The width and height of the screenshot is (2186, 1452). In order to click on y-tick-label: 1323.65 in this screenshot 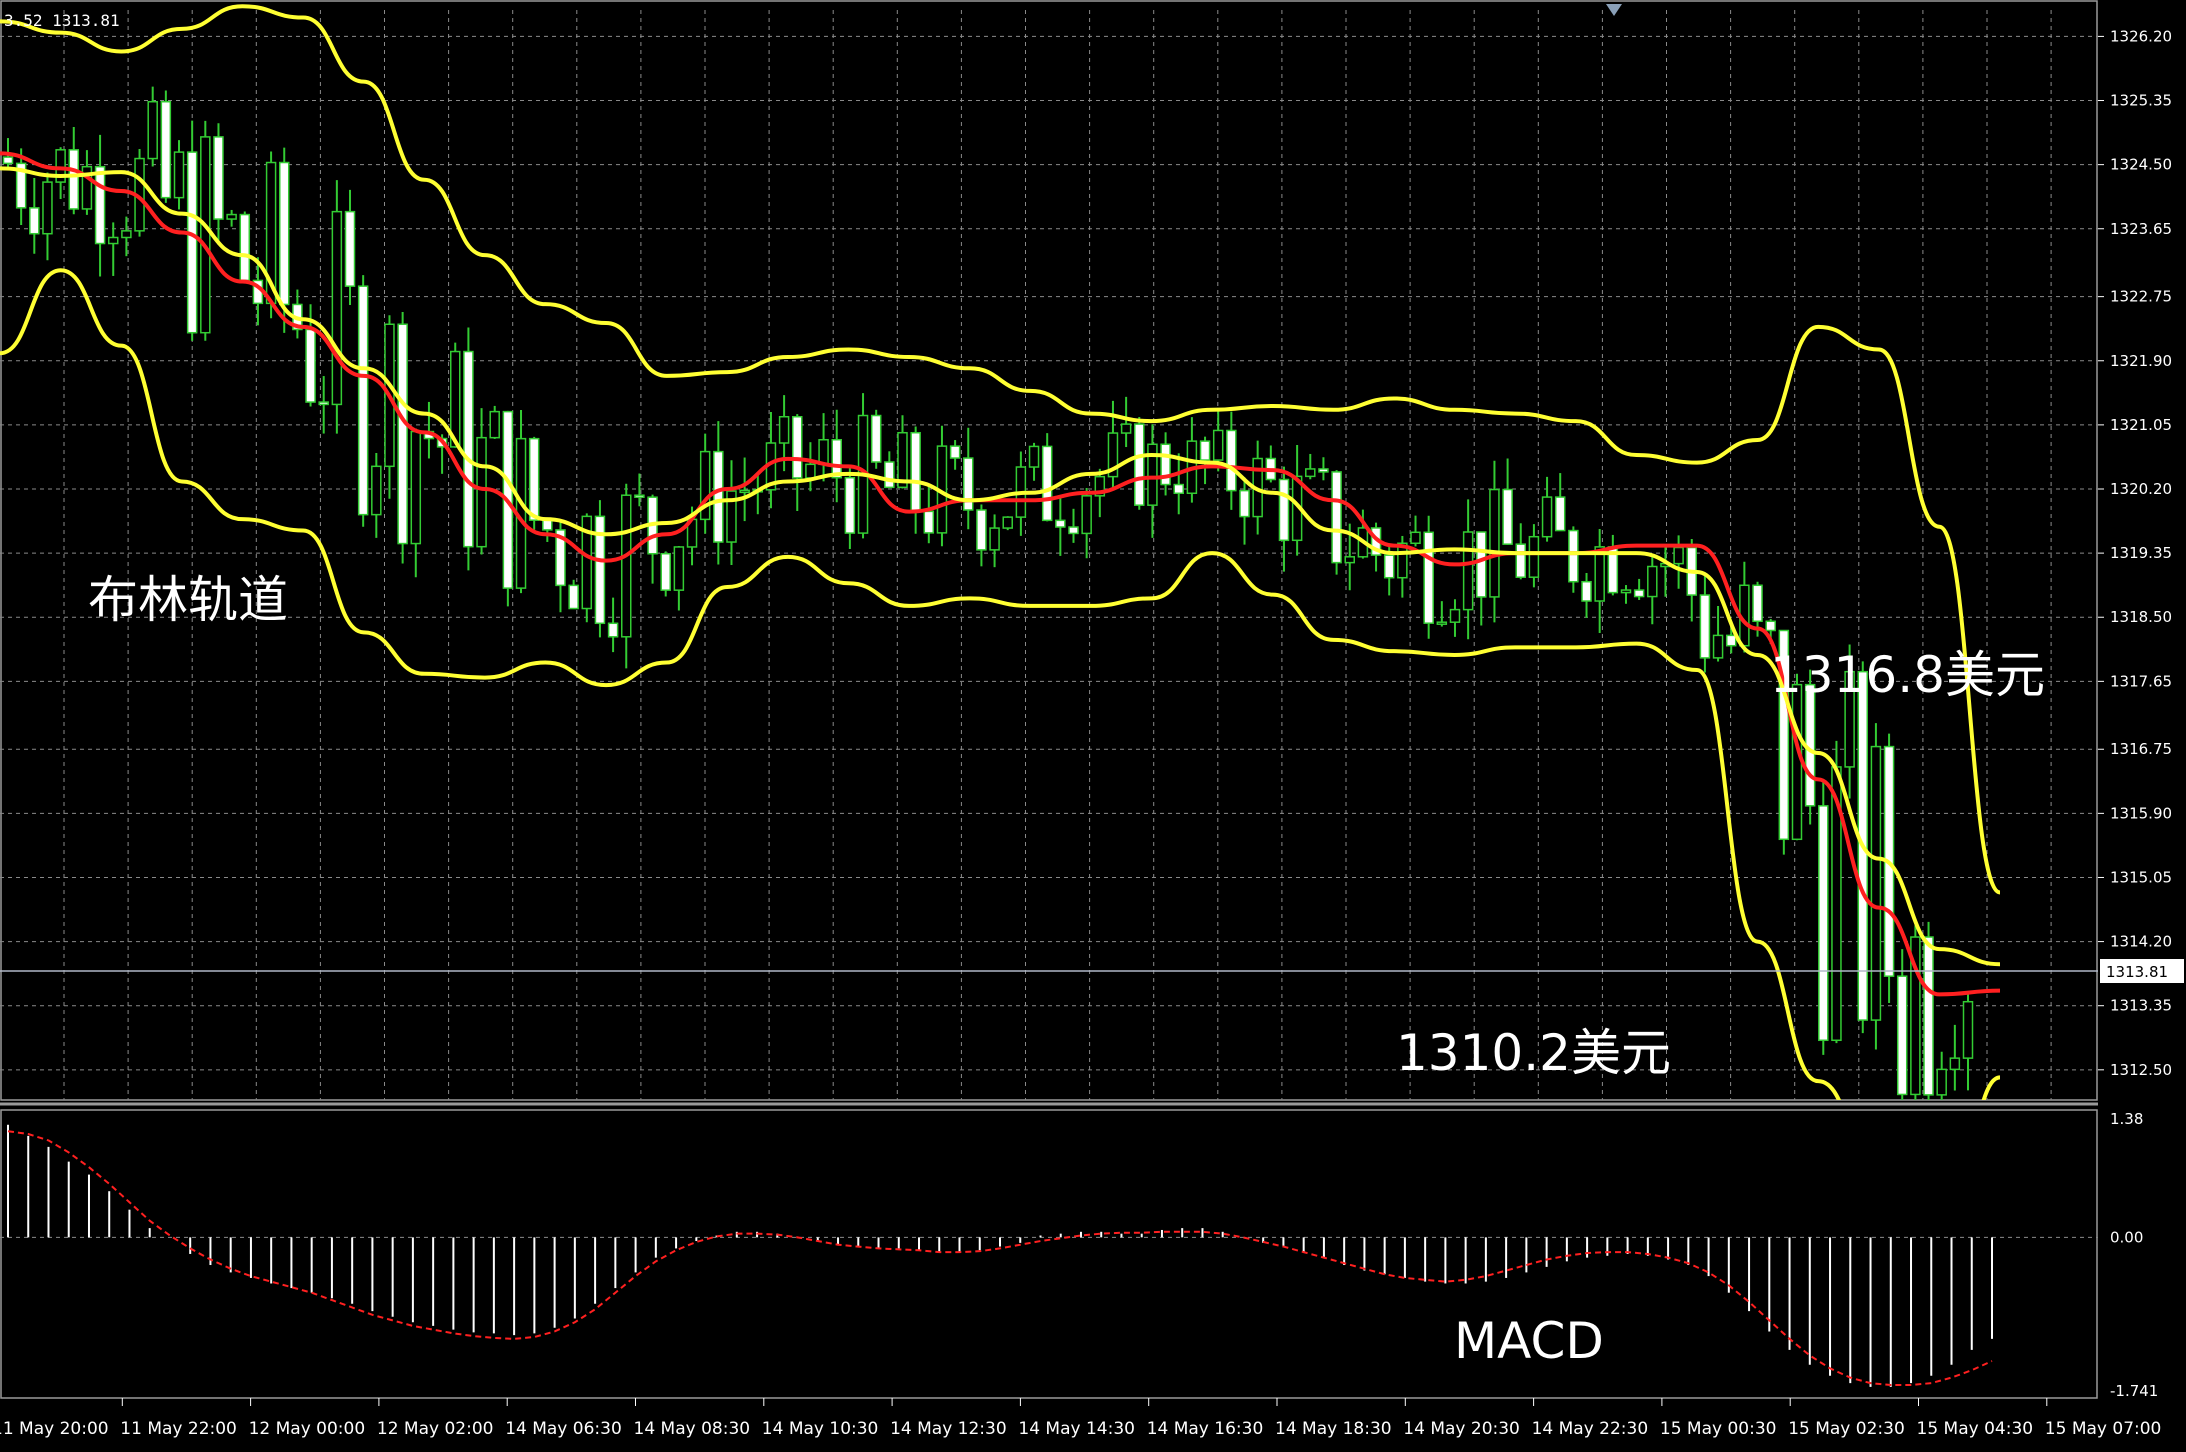, I will do `click(2141, 229)`.